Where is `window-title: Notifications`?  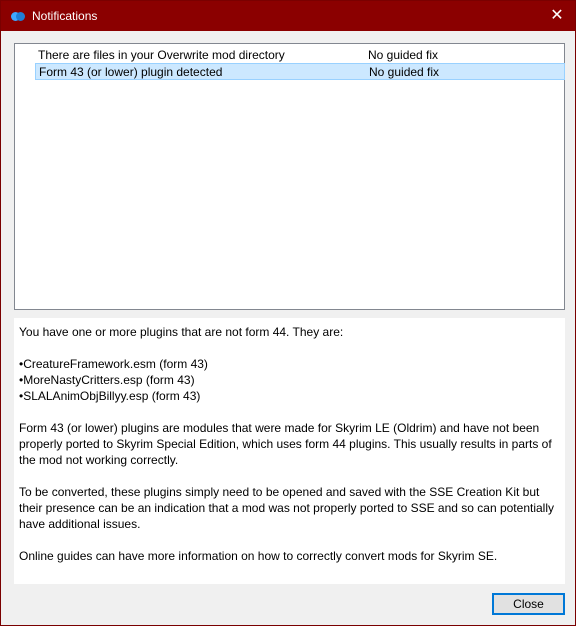
window-title: Notifications is located at coordinates (65, 16).